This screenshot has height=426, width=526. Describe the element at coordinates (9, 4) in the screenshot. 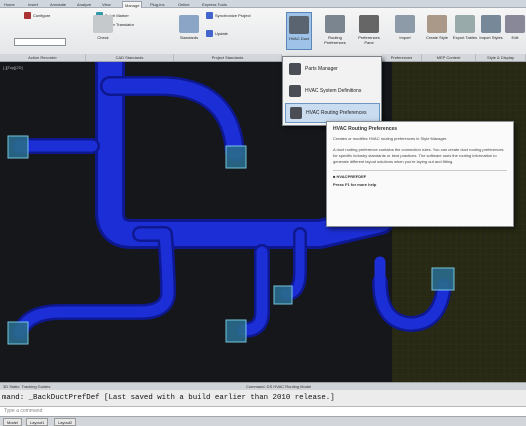

I see `tab-home: Home` at that location.